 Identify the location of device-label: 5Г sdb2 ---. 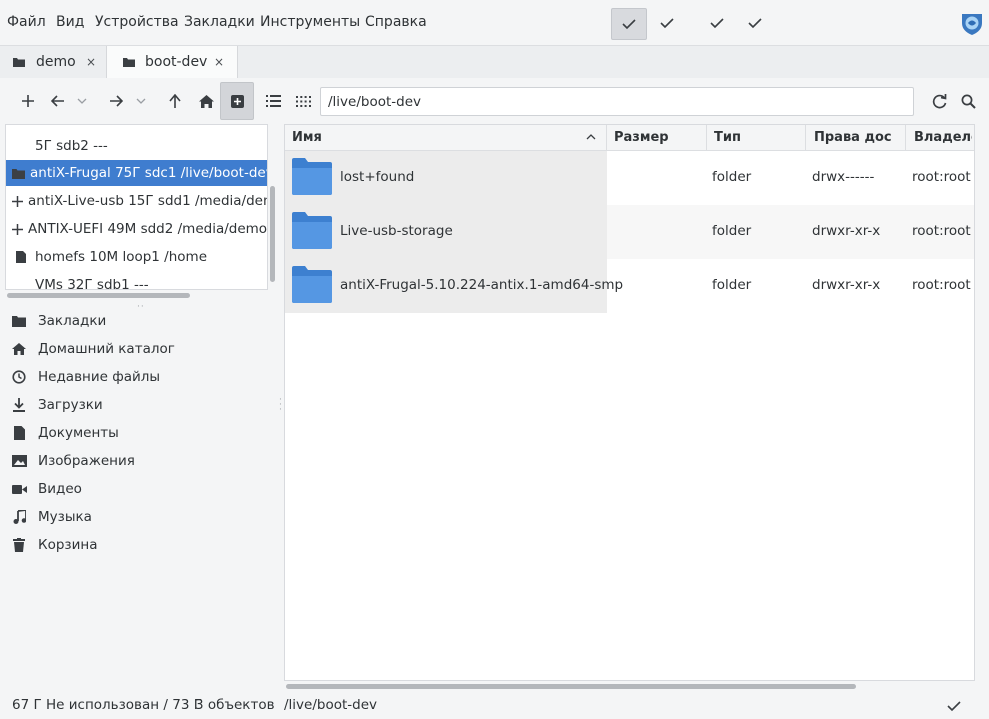
(71, 146).